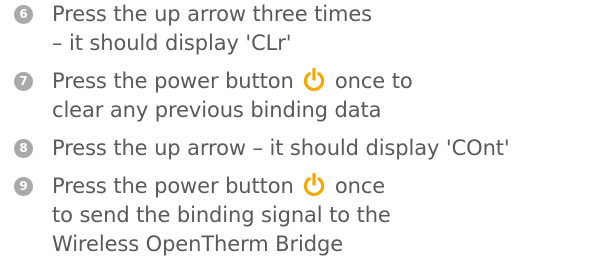 This screenshot has width=600, height=280. I want to click on step-line: Press the power button once to, so click(323, 81).